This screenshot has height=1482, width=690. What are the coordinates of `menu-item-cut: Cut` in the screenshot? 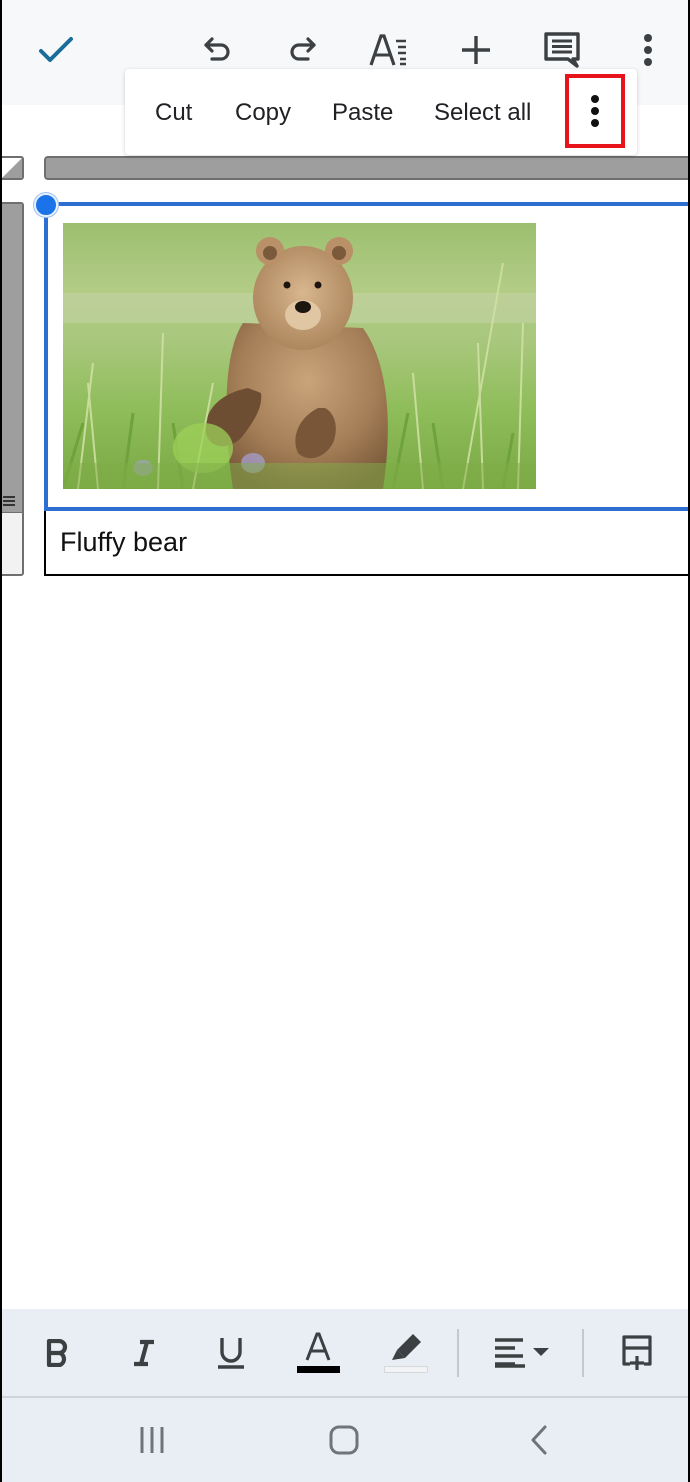 It's located at (173, 112).